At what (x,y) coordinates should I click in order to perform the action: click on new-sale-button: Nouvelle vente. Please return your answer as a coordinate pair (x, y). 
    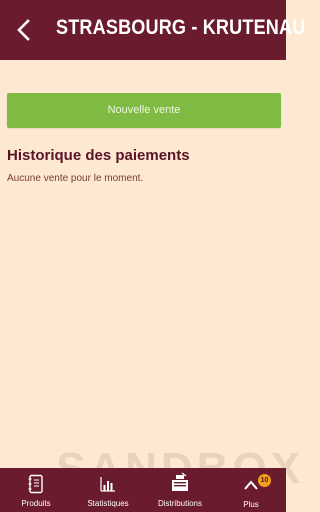
    Looking at the image, I should click on (144, 110).